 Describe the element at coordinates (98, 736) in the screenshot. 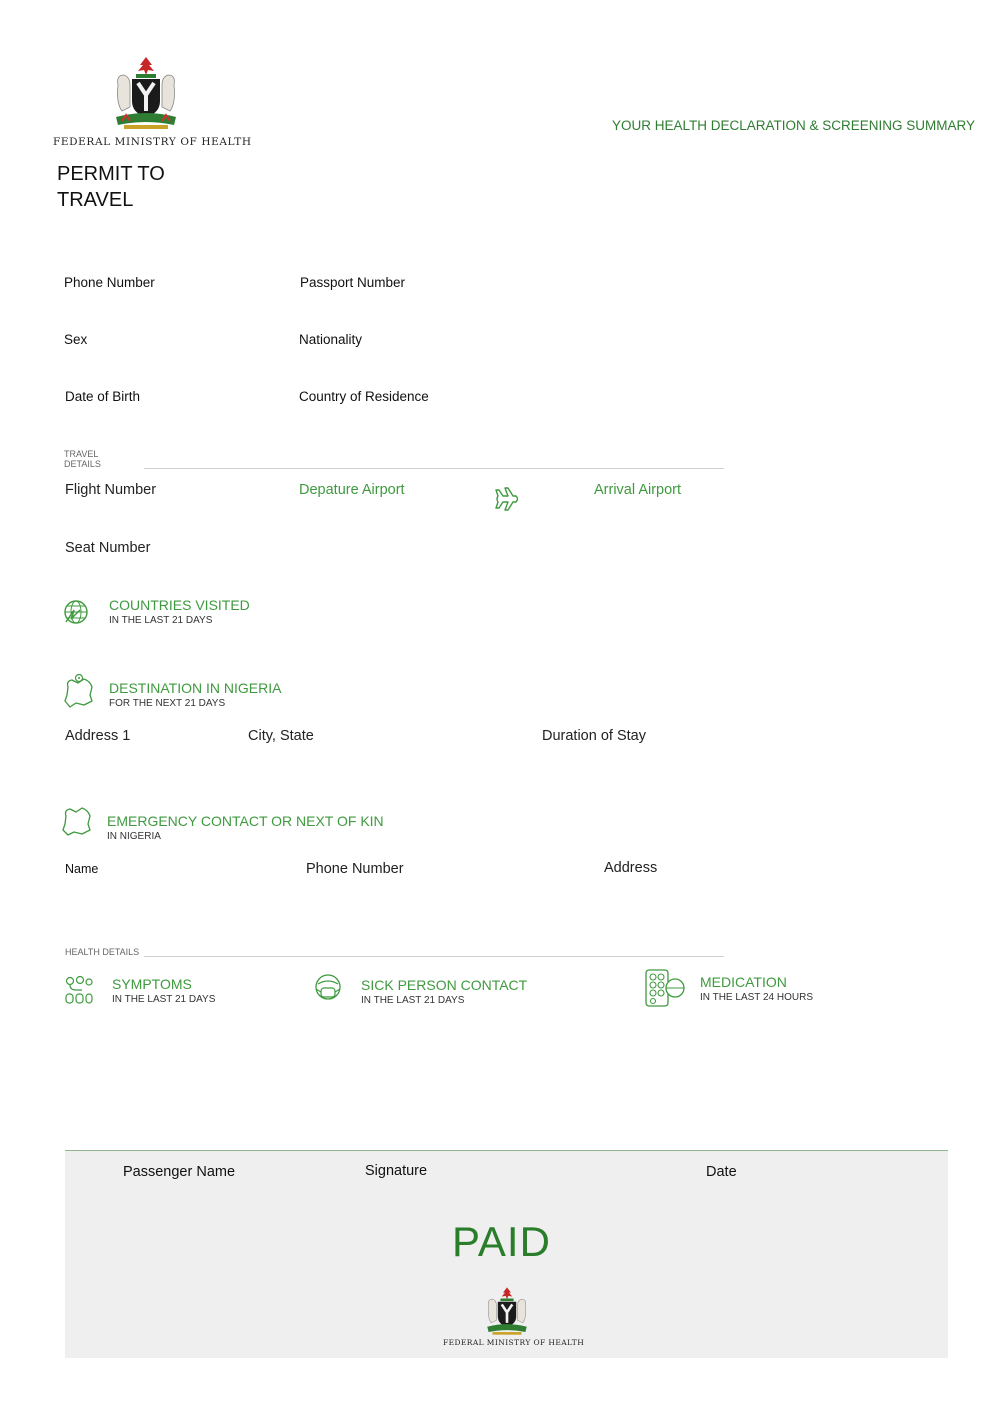

I see `address-1-label: Address 1` at that location.